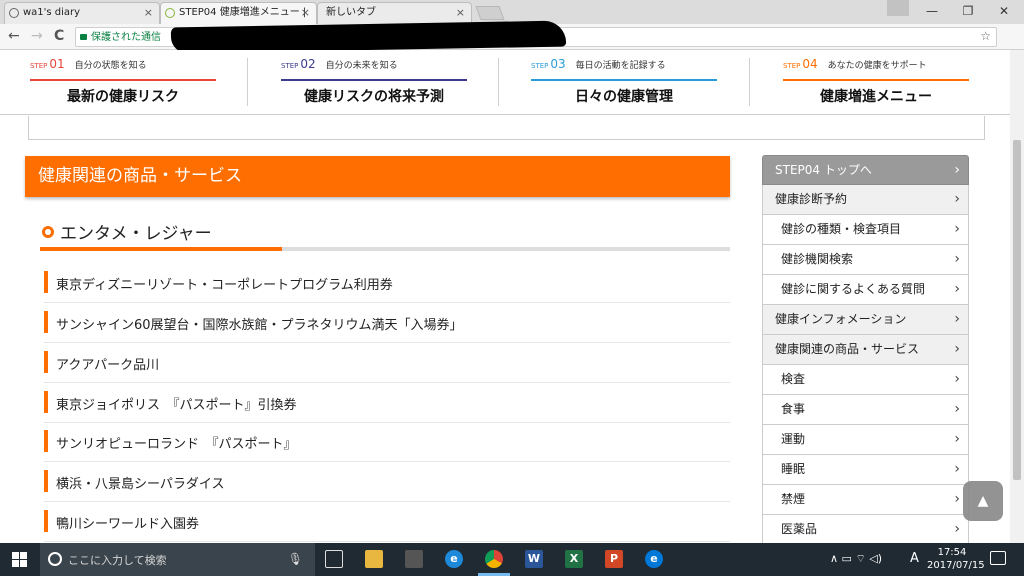  I want to click on profile-icon, so click(898, 8).